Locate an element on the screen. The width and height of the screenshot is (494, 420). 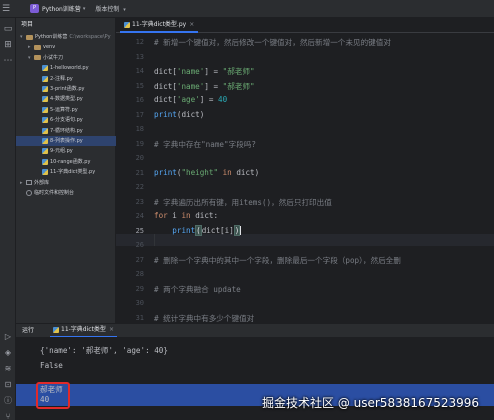
code-line: print("height" in dict) is located at coordinates (206, 172).